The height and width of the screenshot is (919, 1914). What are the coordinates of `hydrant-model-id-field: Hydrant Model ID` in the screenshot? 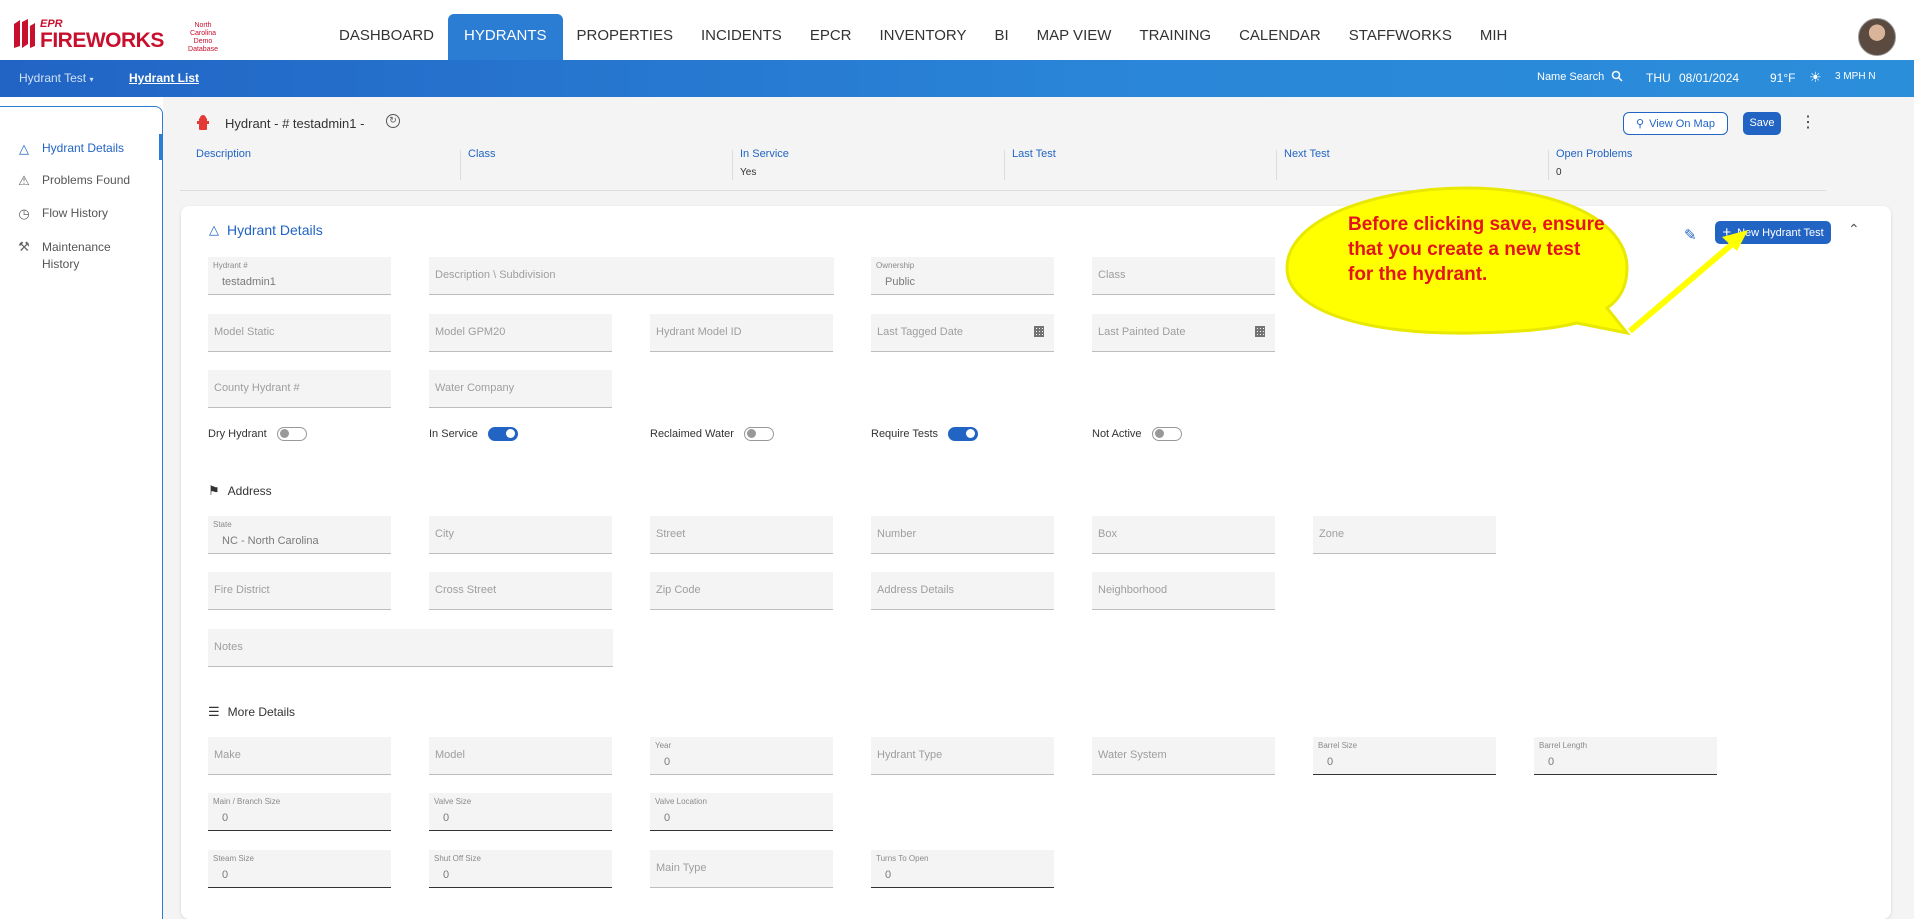 It's located at (741, 333).